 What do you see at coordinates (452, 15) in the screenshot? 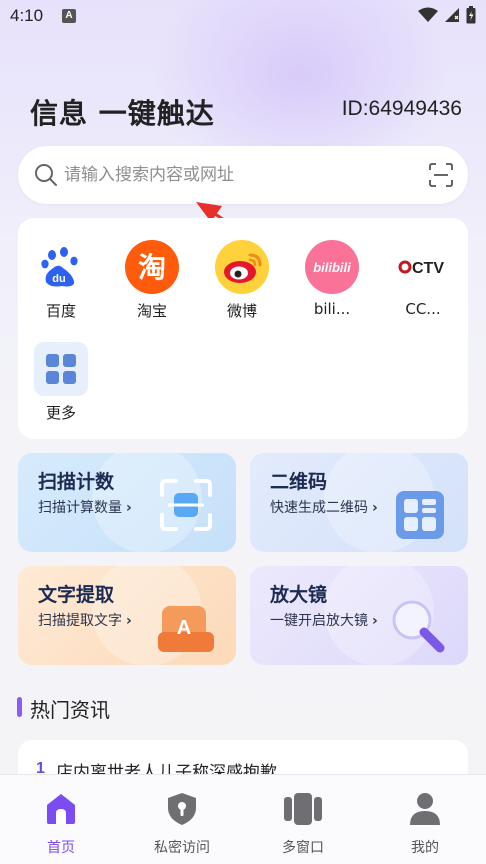
I see `signal-icon` at bounding box center [452, 15].